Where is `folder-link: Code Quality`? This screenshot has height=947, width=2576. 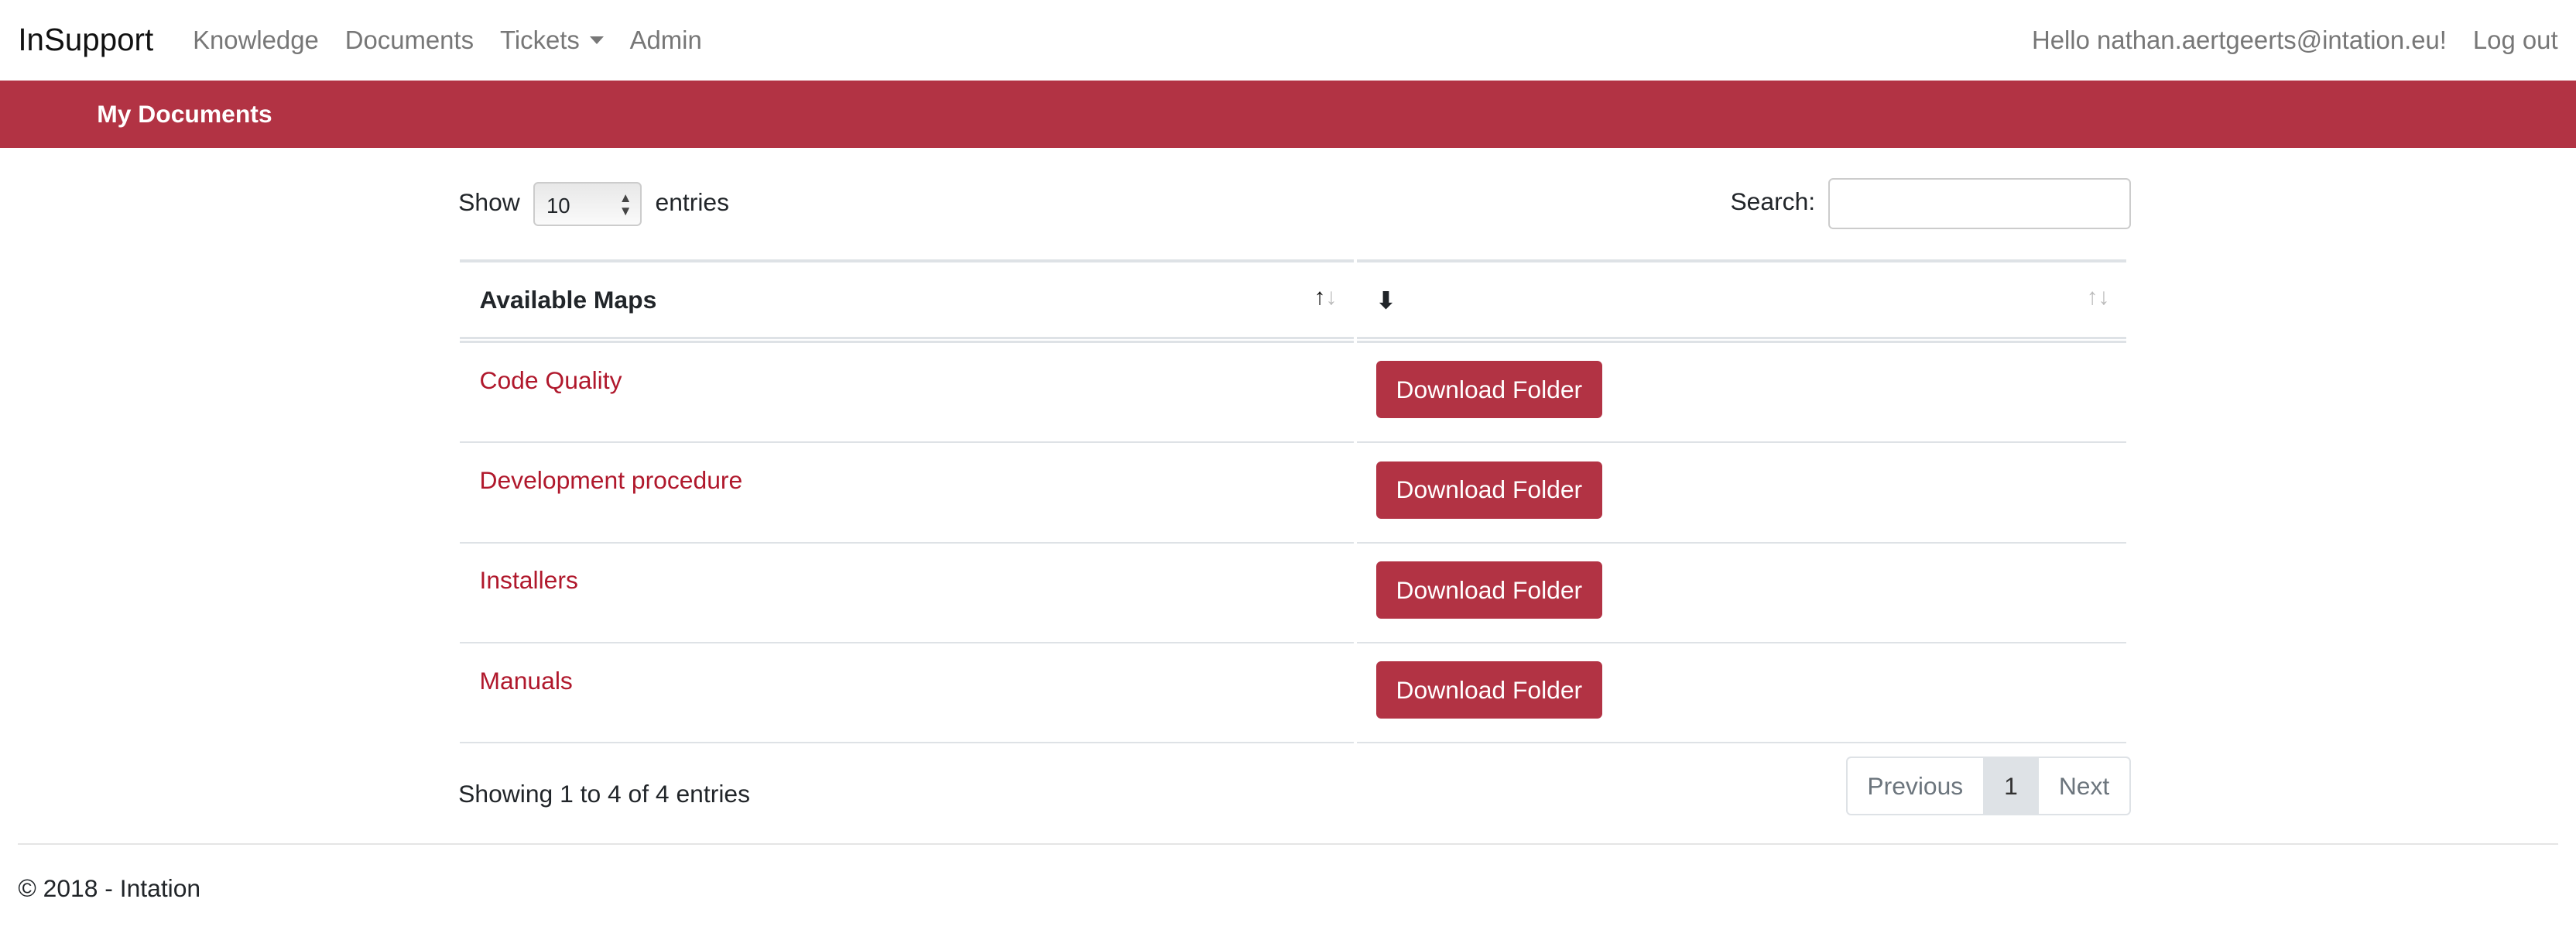 folder-link: Code Quality is located at coordinates (907, 380).